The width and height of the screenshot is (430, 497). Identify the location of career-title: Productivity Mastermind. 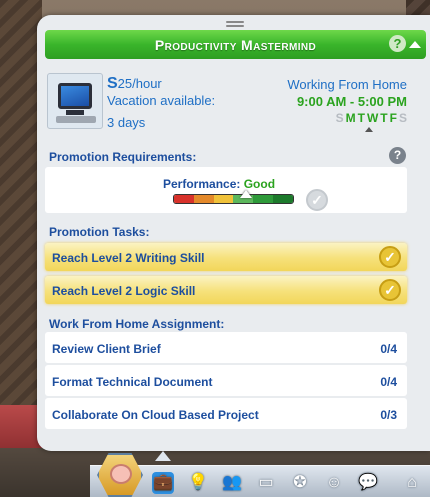
(235, 44).